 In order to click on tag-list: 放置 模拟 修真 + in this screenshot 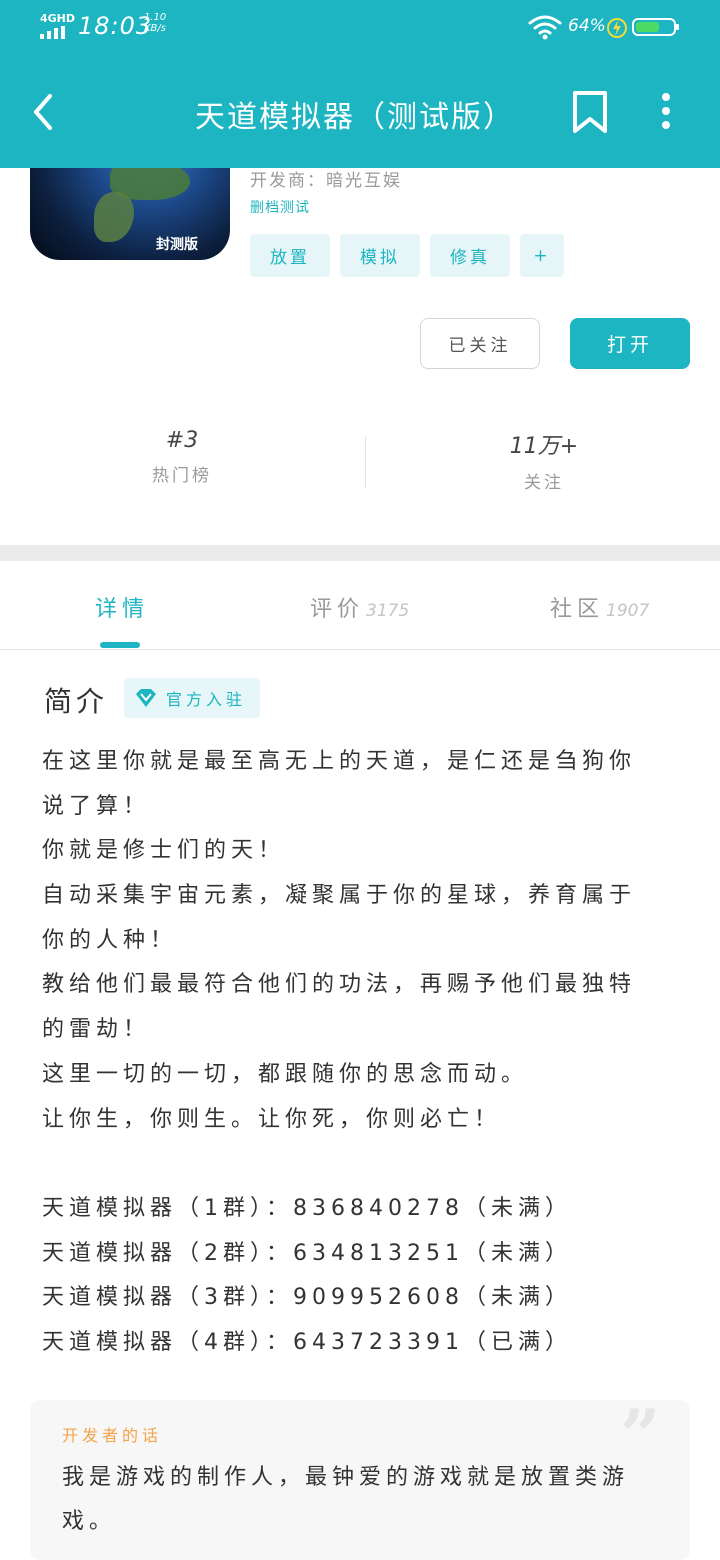, I will do `click(407, 255)`.